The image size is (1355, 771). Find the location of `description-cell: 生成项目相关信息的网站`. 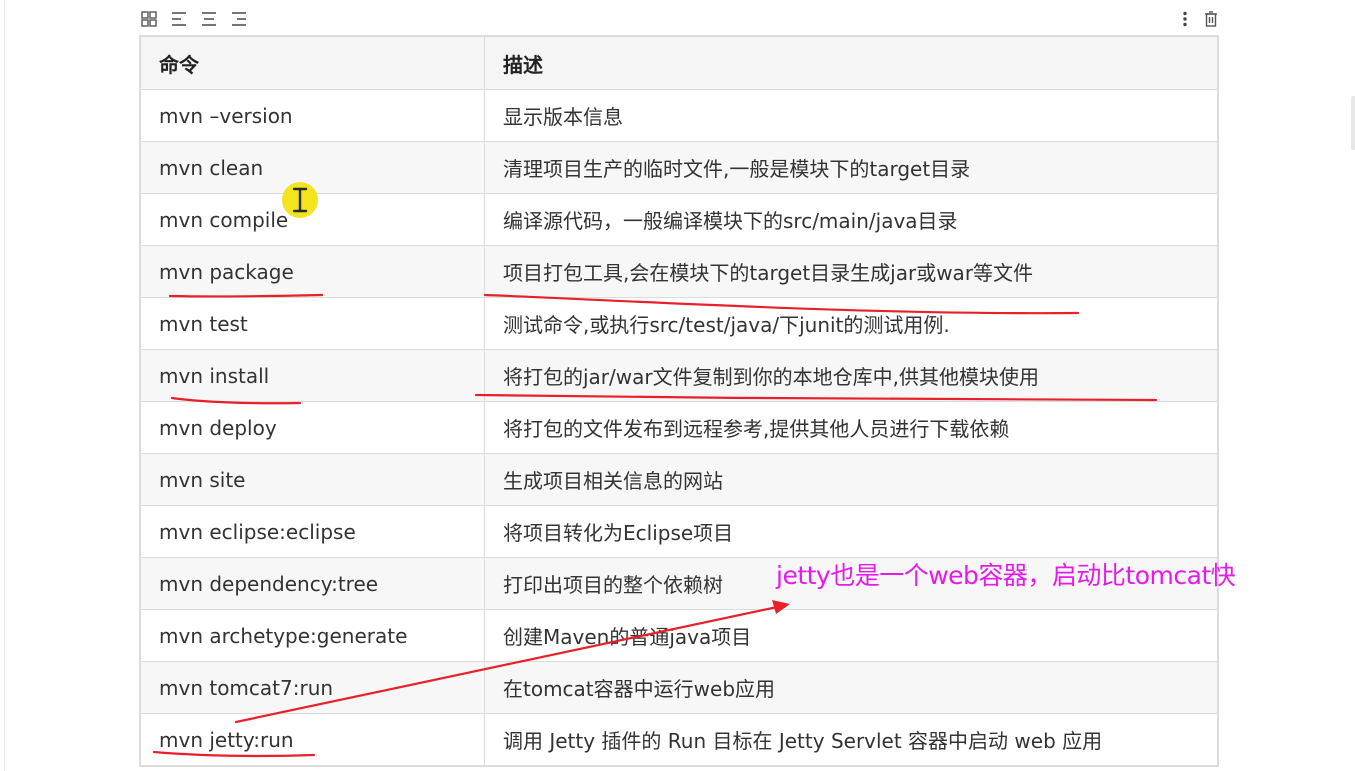

description-cell: 生成项目相关信息的网站 is located at coordinates (851, 479).